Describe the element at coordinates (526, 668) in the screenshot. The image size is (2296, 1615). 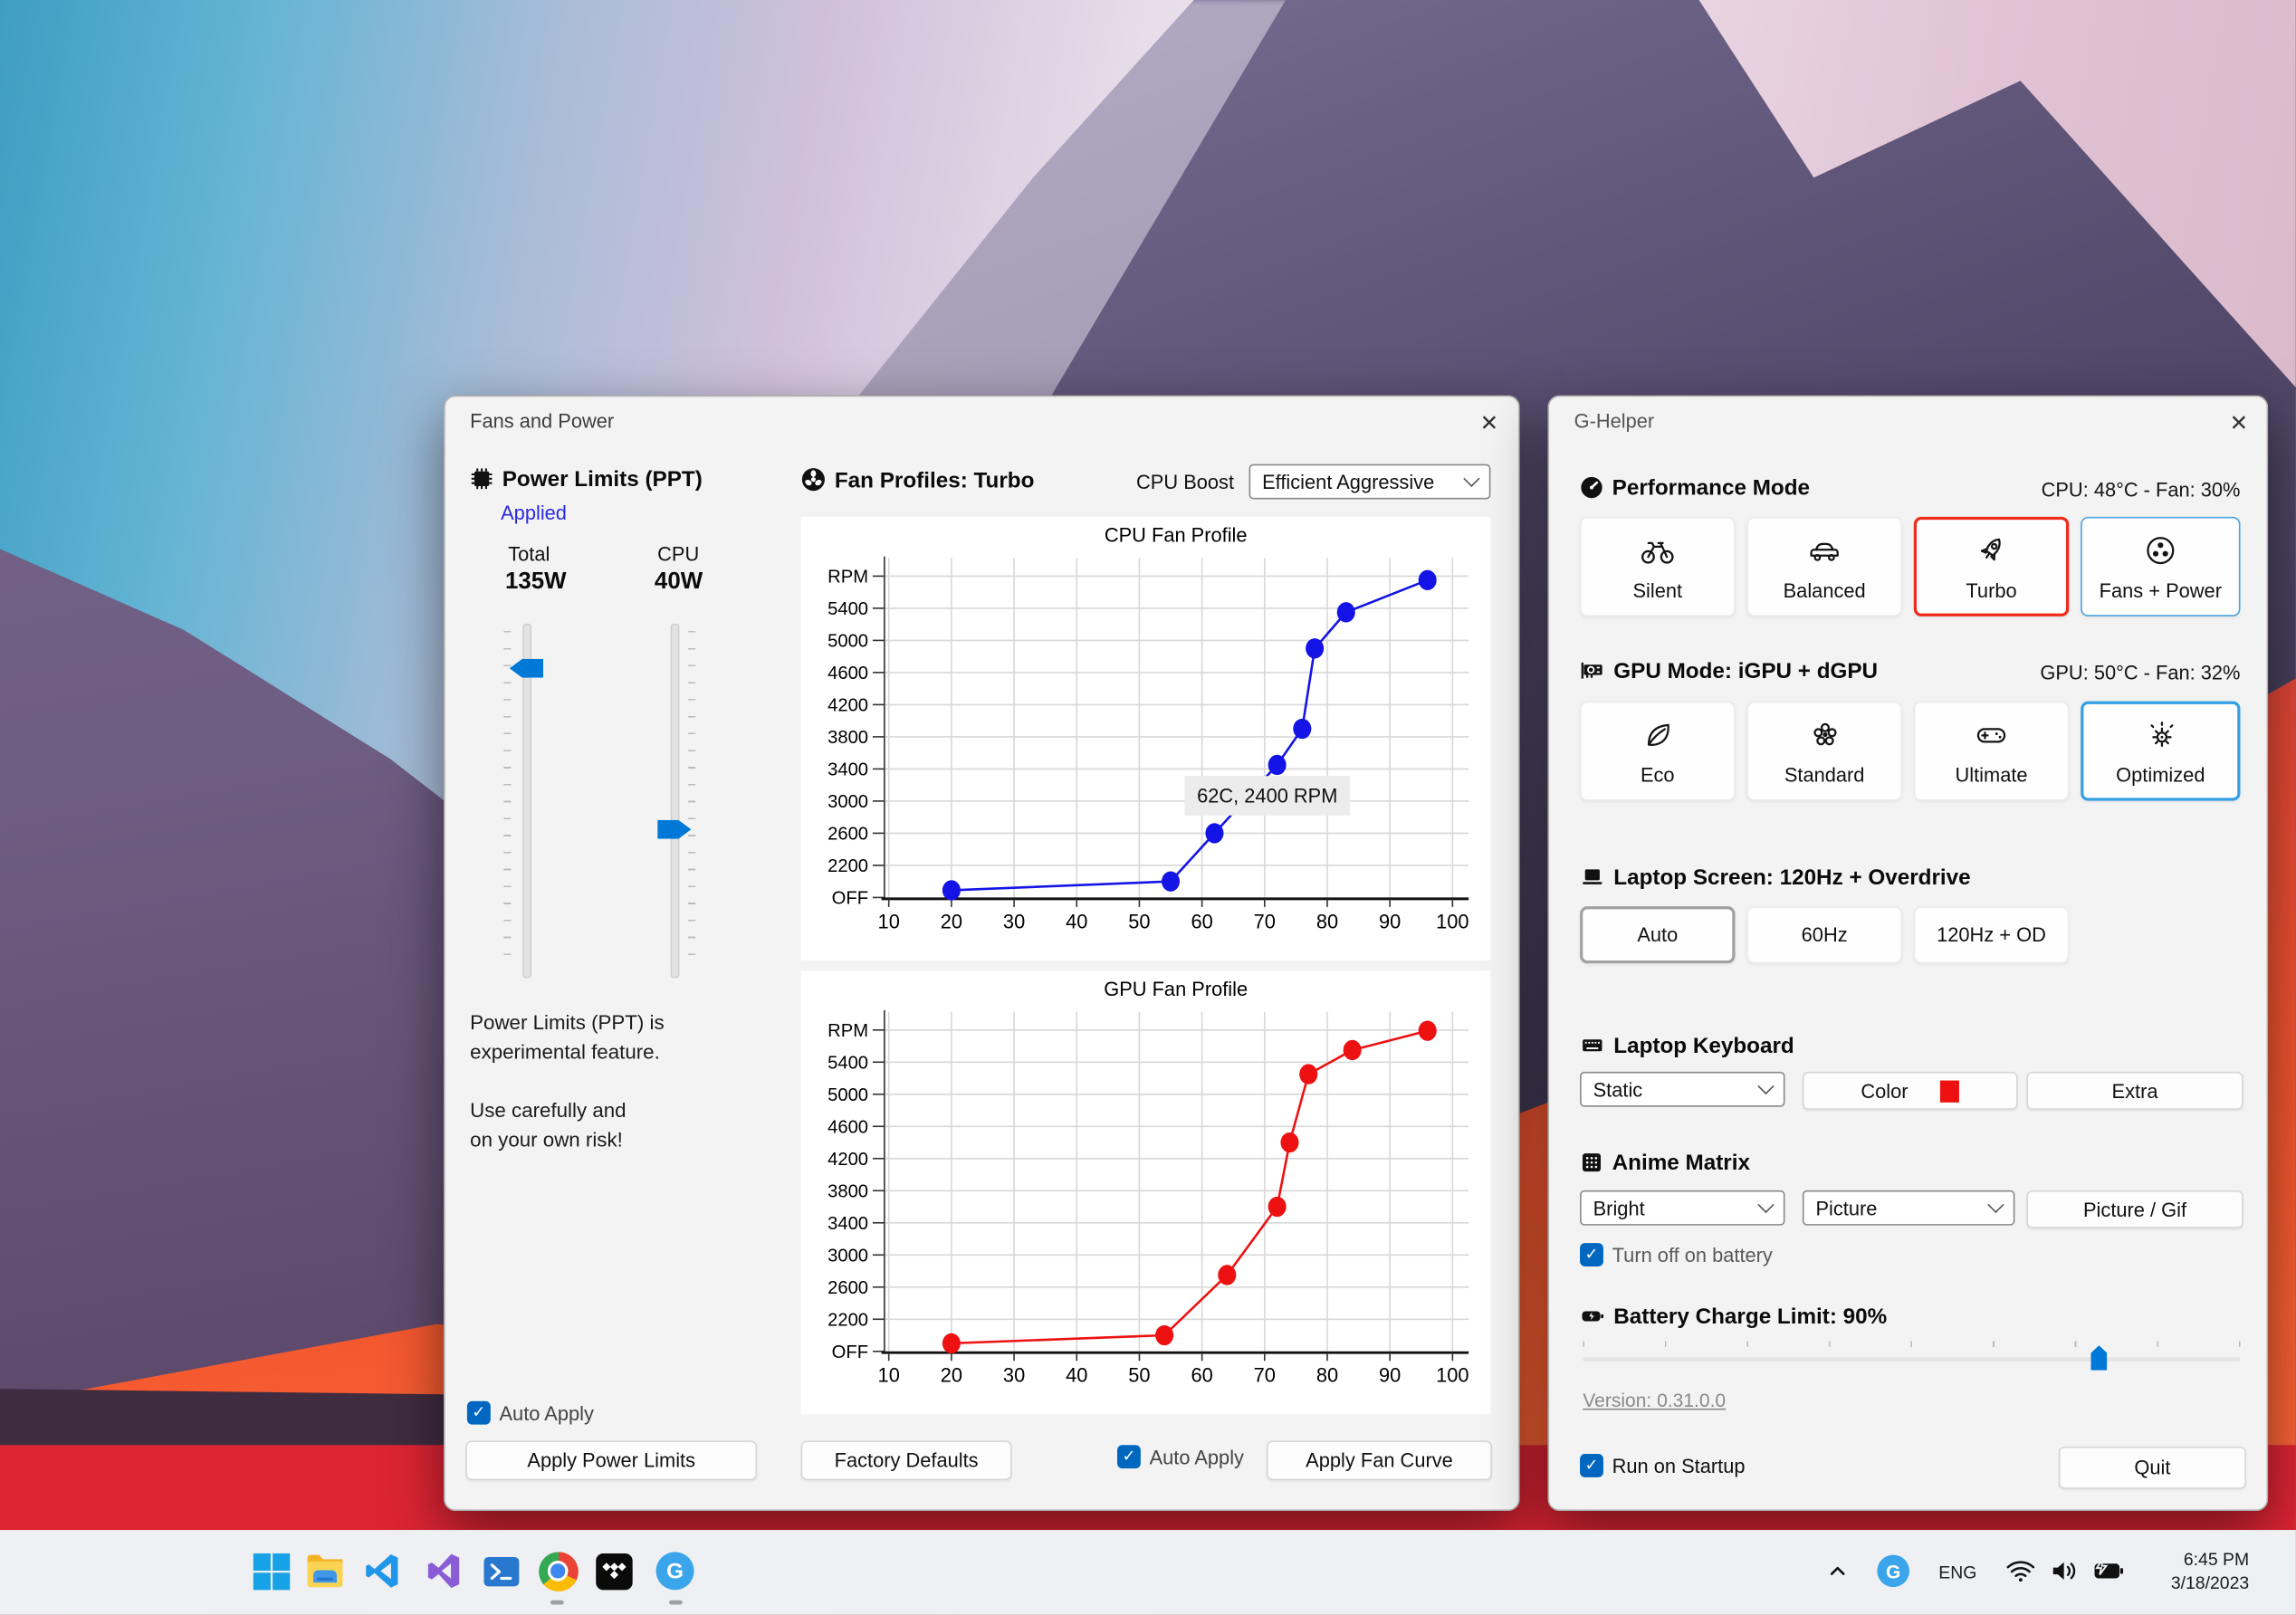
I see `total-slider-handle` at that location.